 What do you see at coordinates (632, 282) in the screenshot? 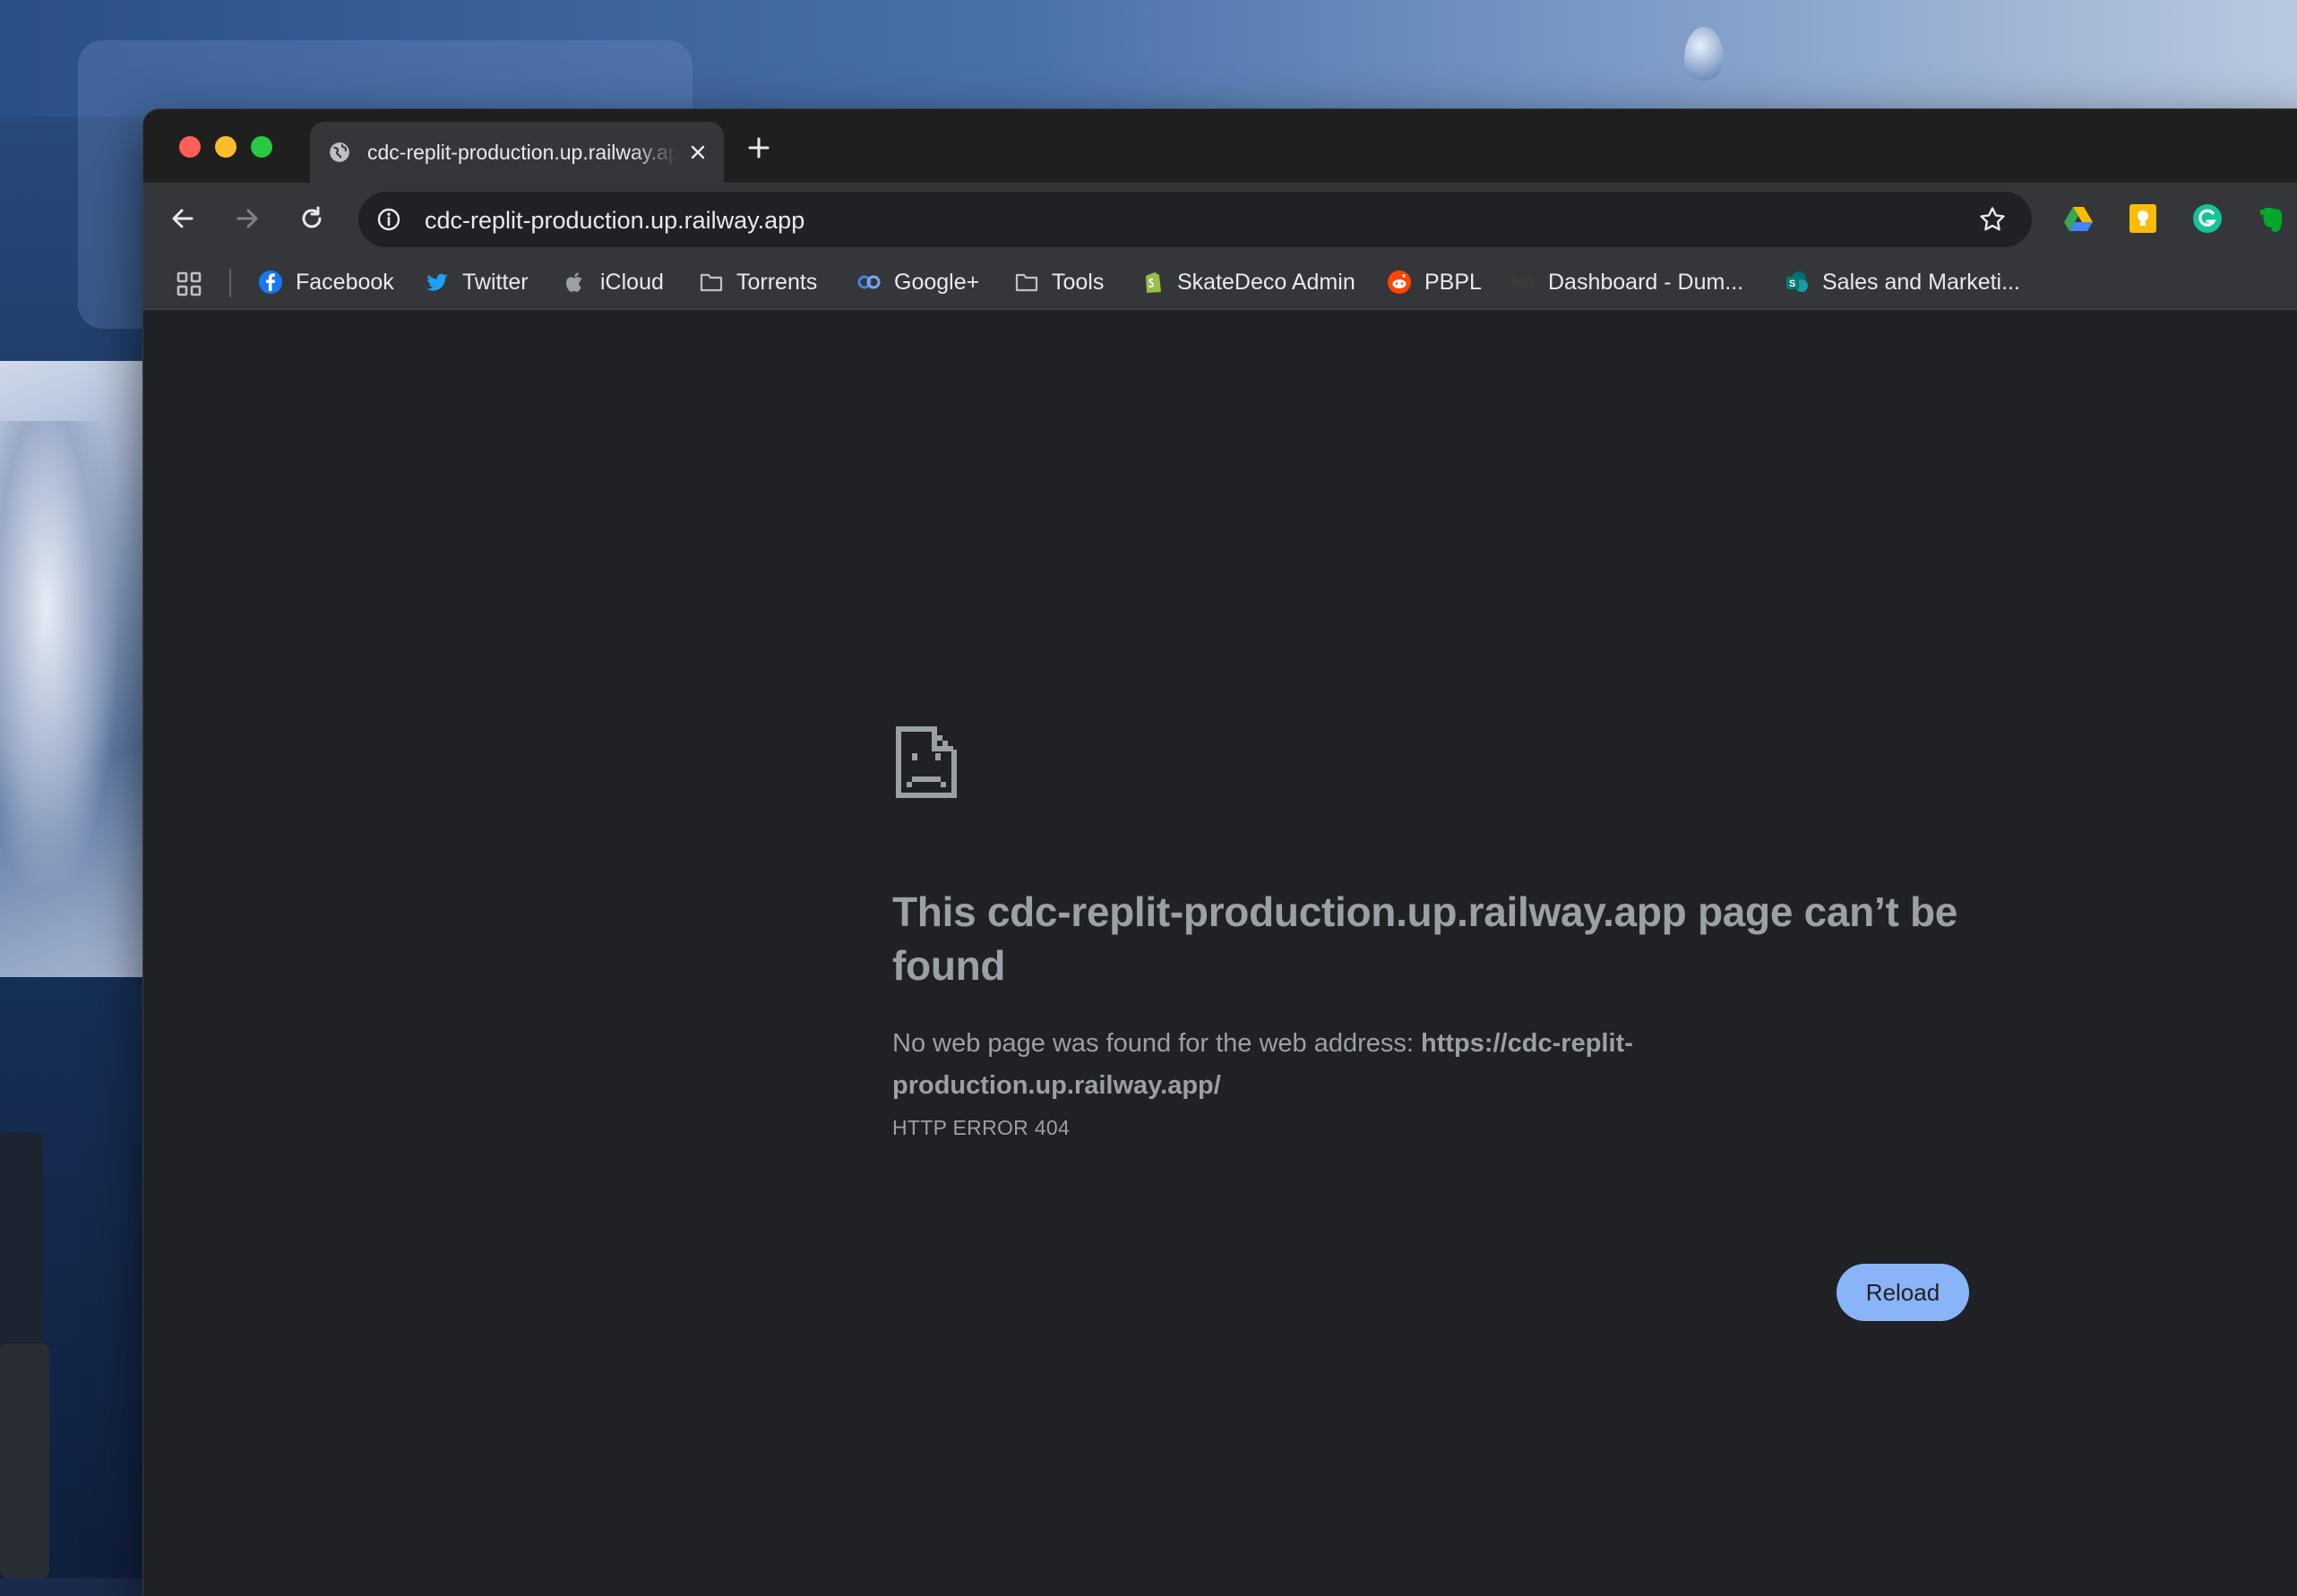
I see `bookmark-label: iCloud` at bounding box center [632, 282].